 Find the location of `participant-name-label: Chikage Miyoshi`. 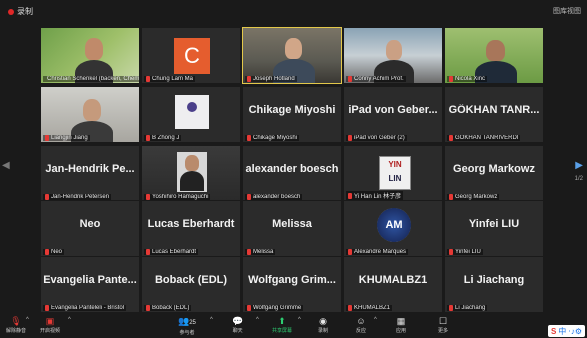

participant-name-label: Chikage Miyoshi is located at coordinates (272, 138).